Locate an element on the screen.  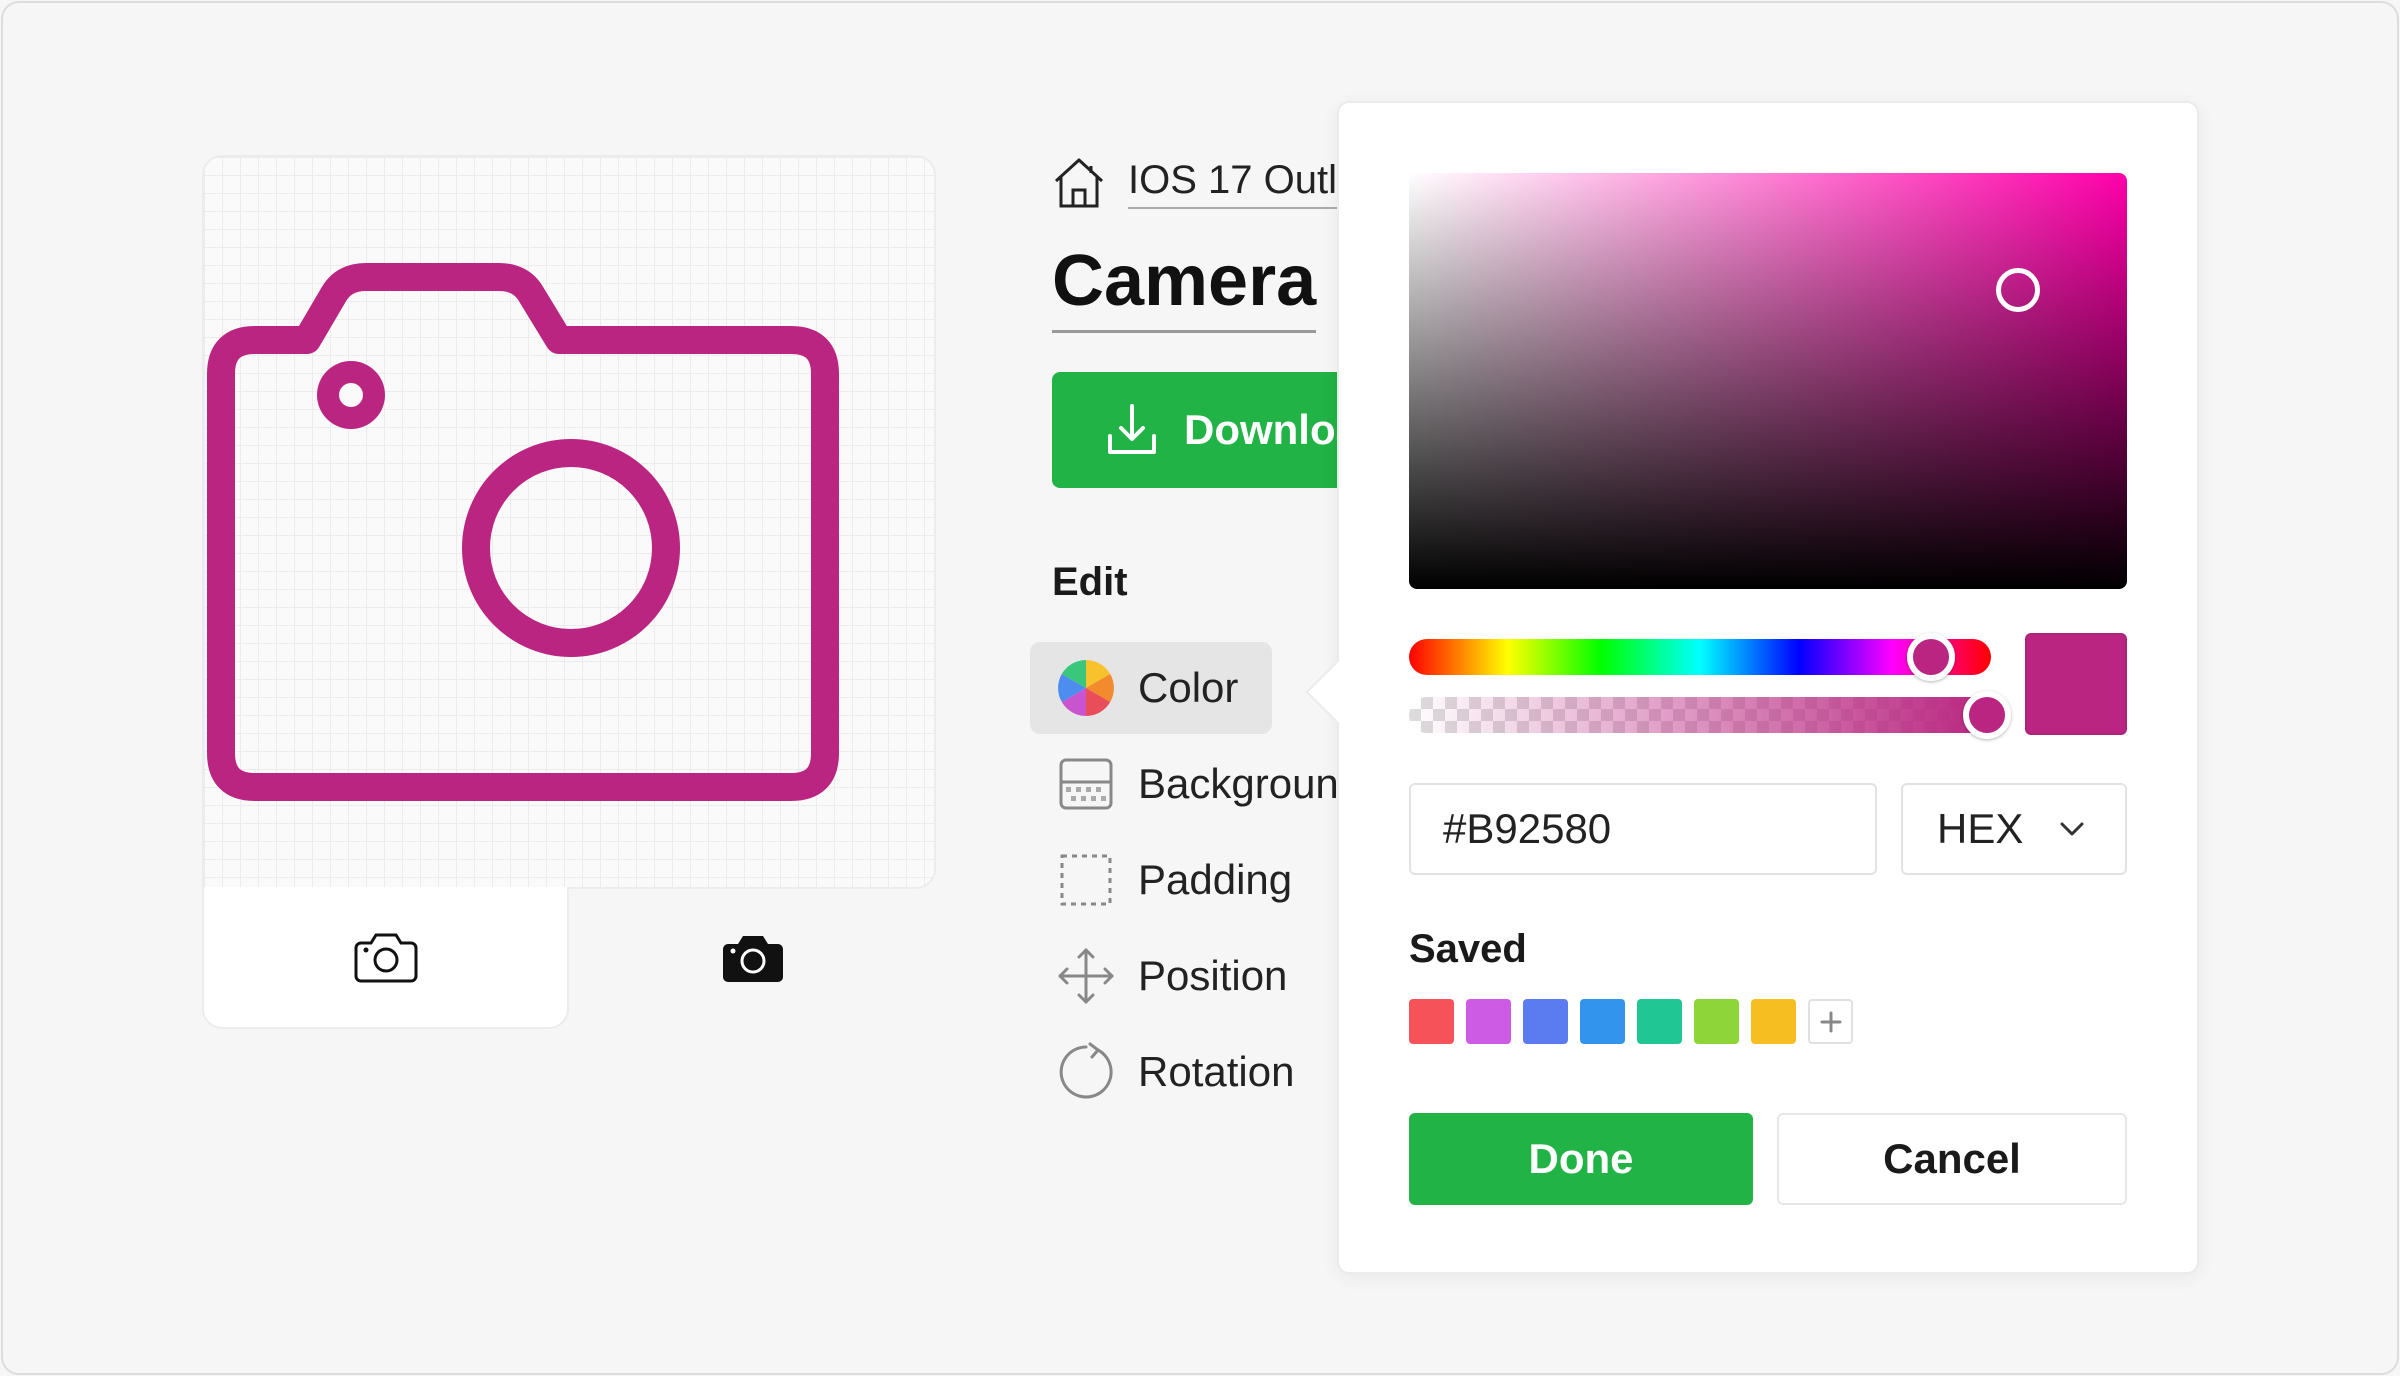
color-format-select: HEX is located at coordinates (2014, 829).